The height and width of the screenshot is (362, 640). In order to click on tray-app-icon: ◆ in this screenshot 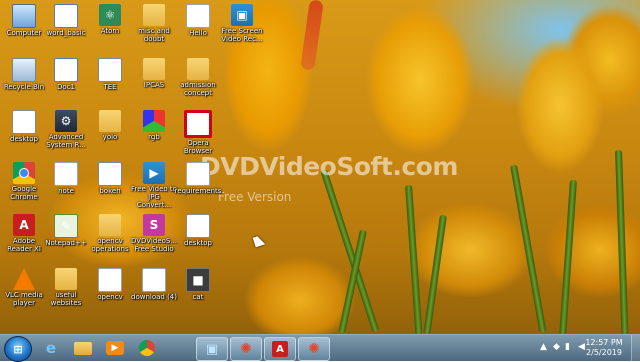, I will do `click(556, 347)`.